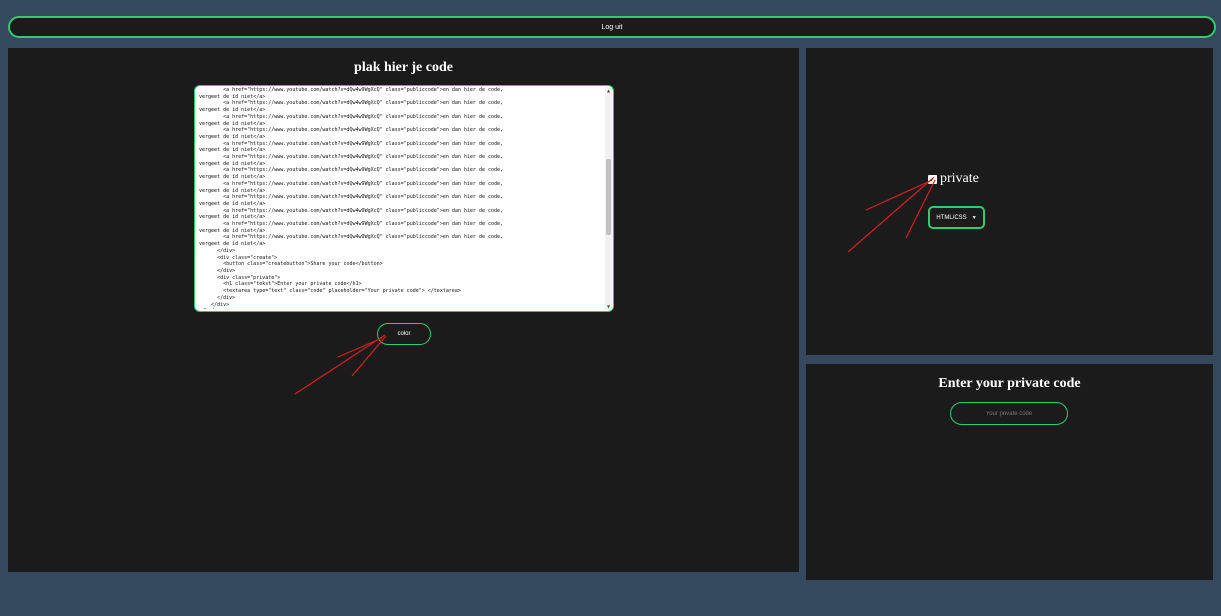  I want to click on code-line: <div class="private">, so click(240, 277).